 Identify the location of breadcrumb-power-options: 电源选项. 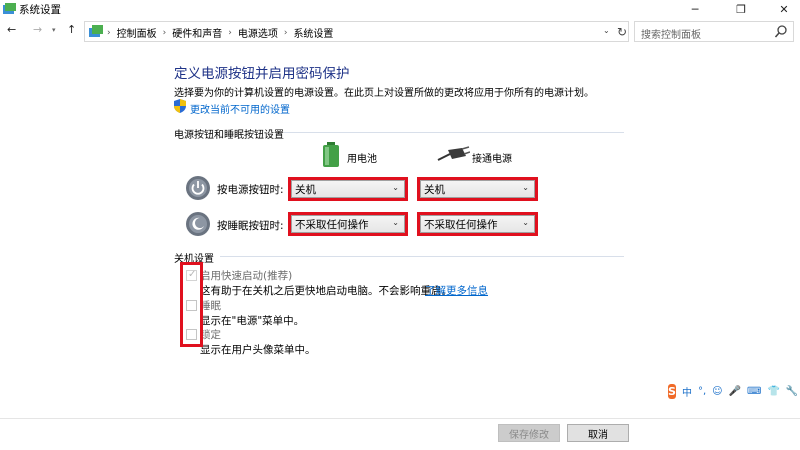
(258, 32).